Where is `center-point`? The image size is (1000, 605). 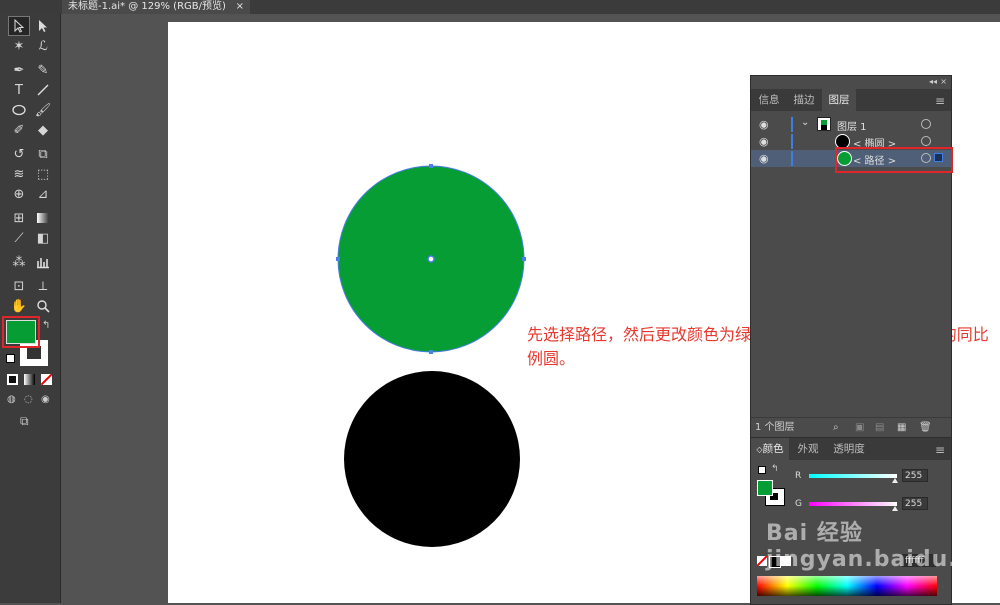 center-point is located at coordinates (431, 259).